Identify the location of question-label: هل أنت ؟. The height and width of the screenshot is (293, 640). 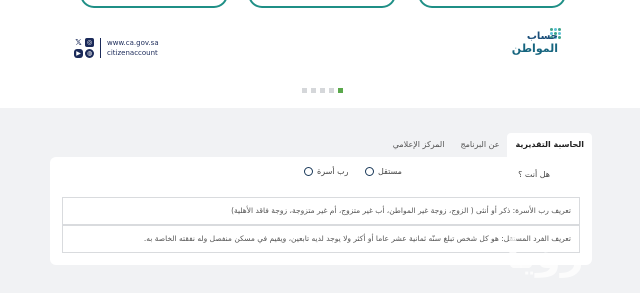
(534, 174).